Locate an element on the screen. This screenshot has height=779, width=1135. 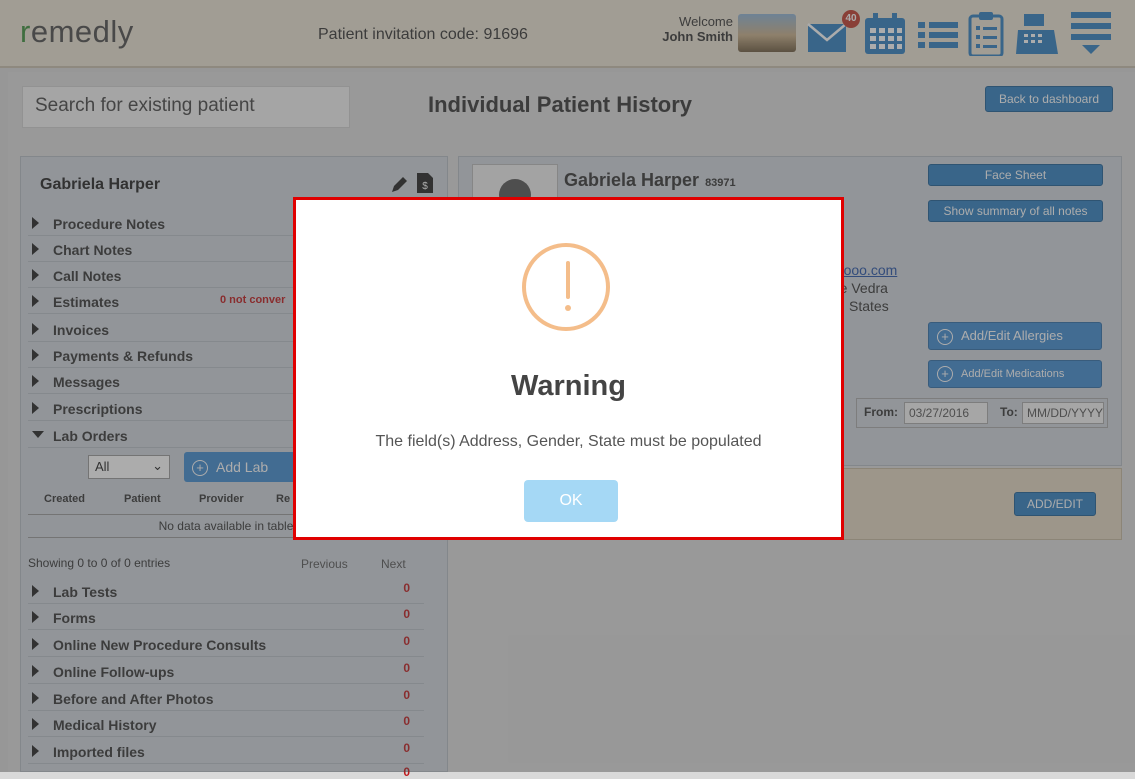
warning-dot is located at coordinates (568, 308).